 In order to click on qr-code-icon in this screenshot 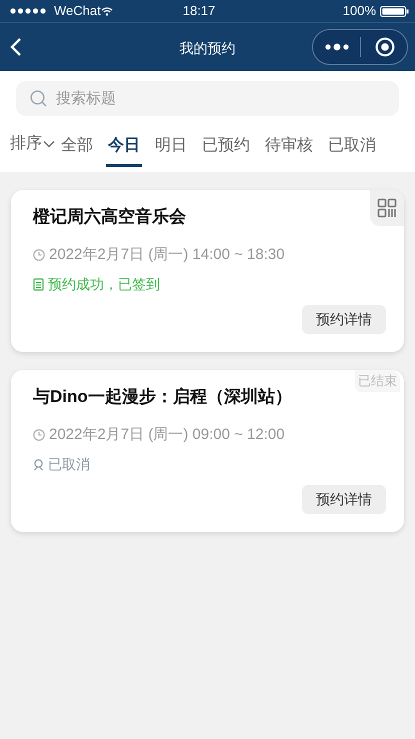, I will do `click(387, 208)`.